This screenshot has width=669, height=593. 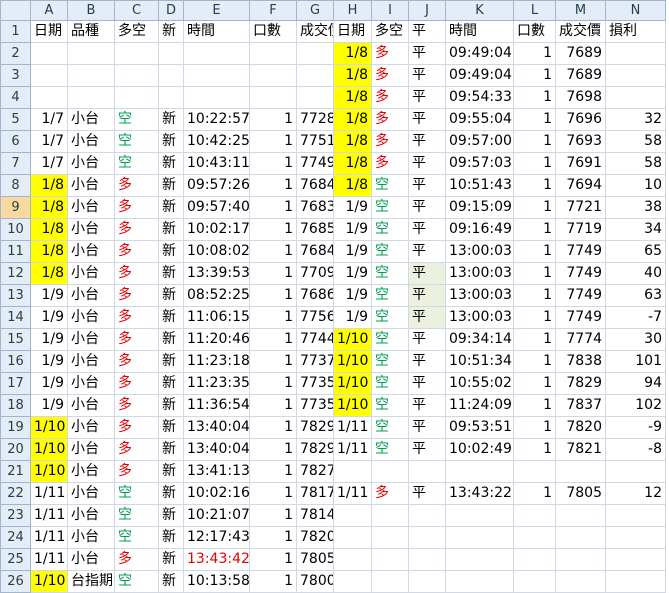 I want to click on cell-b17: 小台, so click(x=91, y=383).